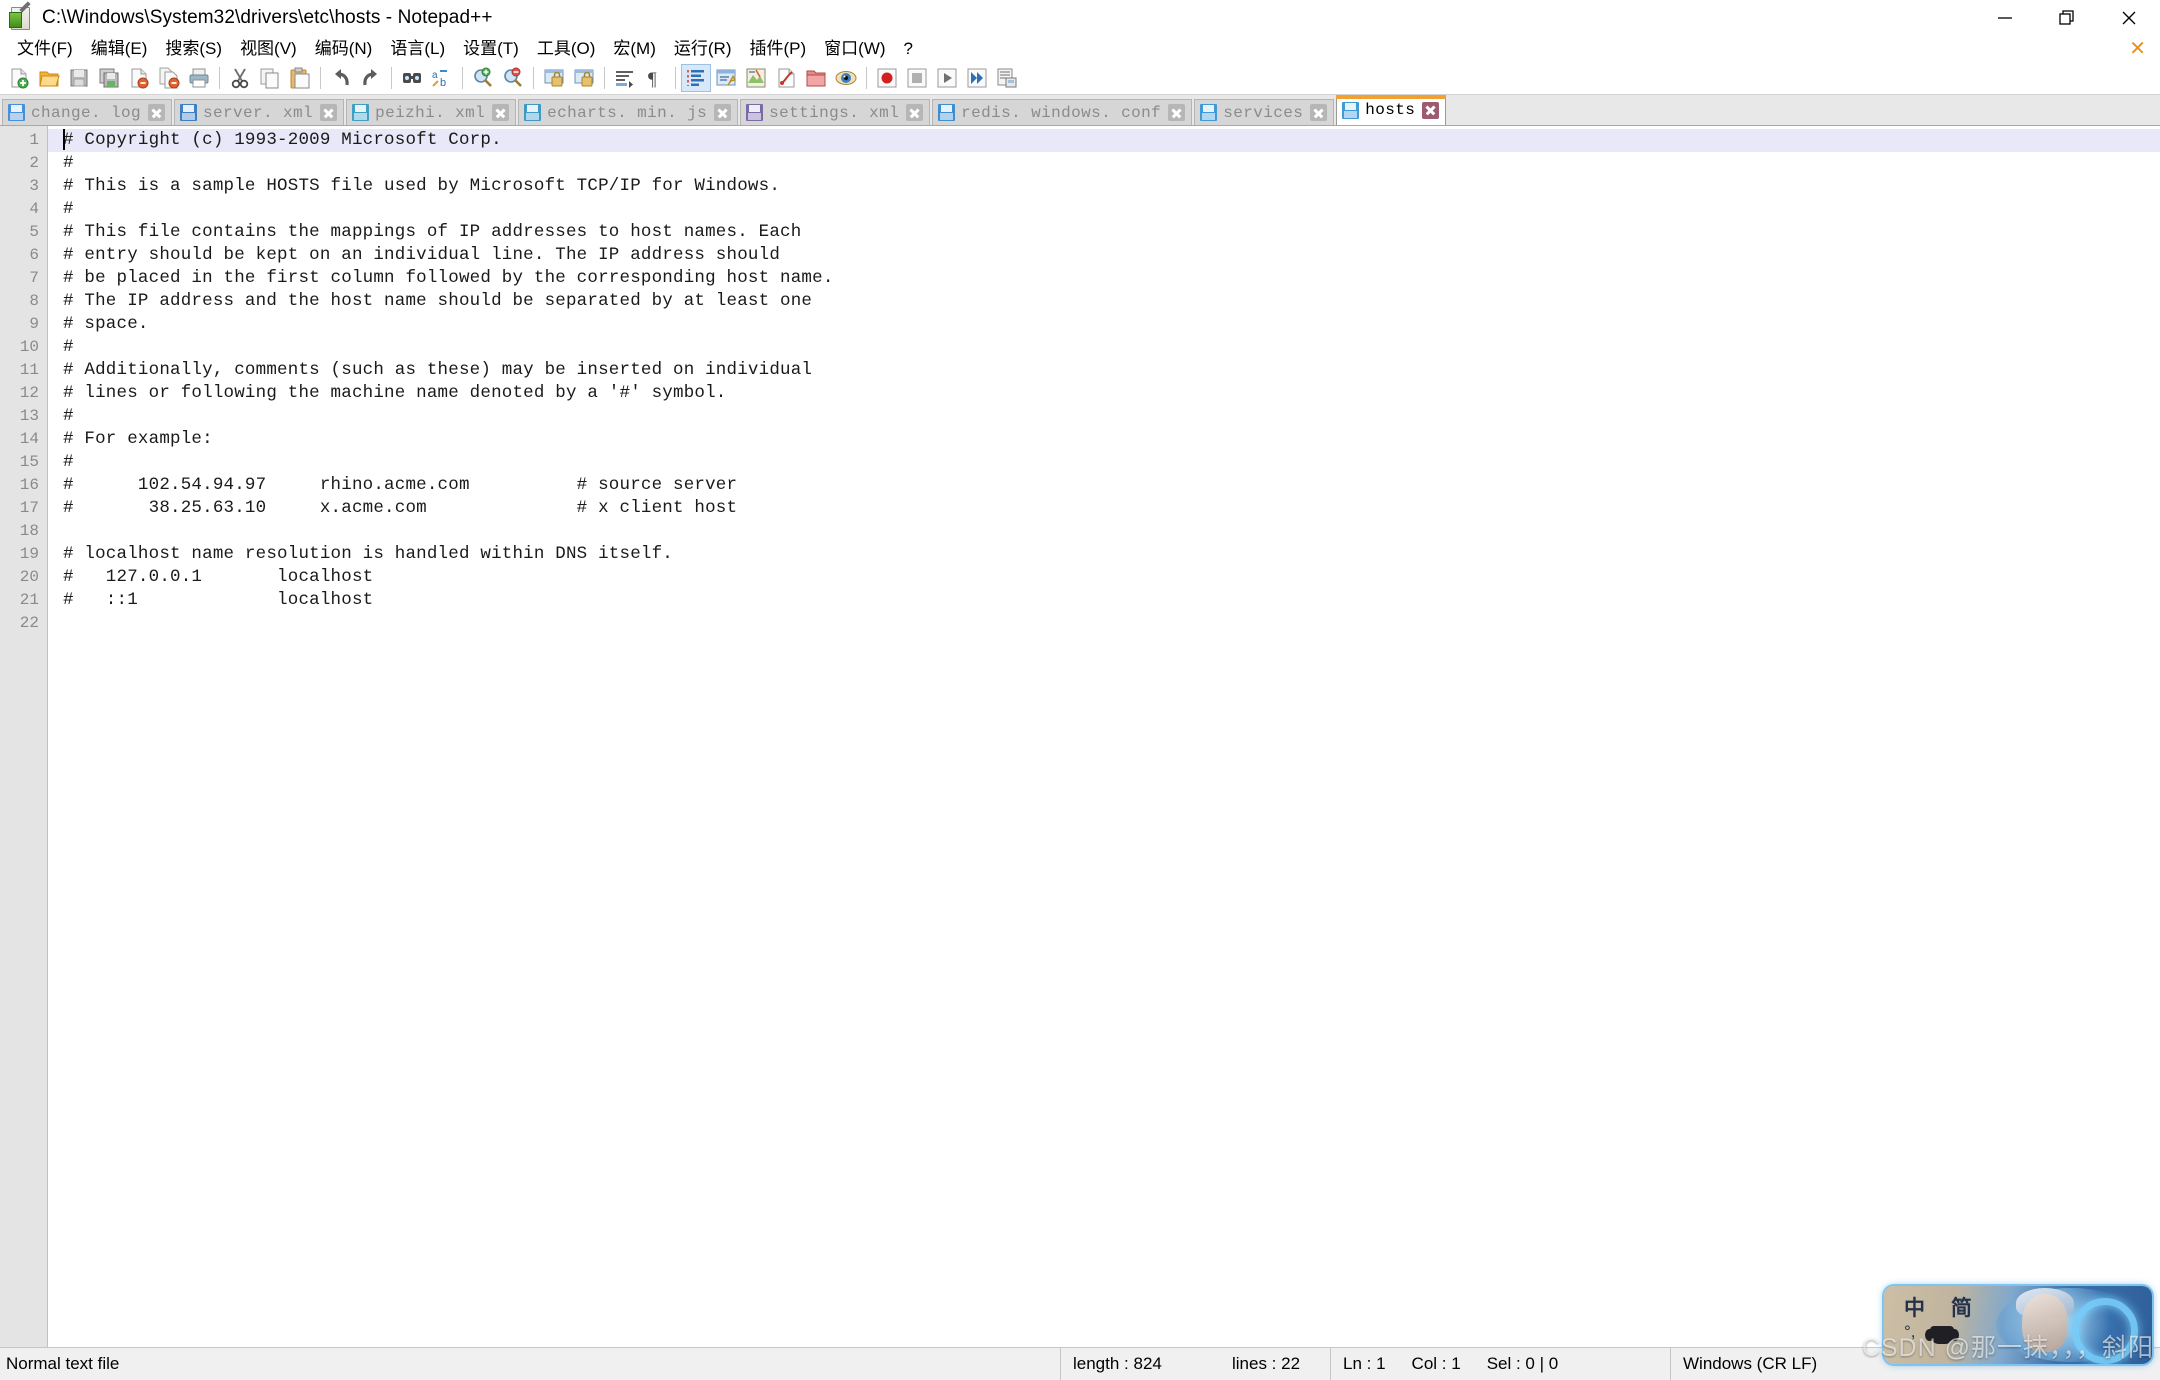 The image size is (2160, 1380). I want to click on menu-view: 视图(V), so click(268, 49).